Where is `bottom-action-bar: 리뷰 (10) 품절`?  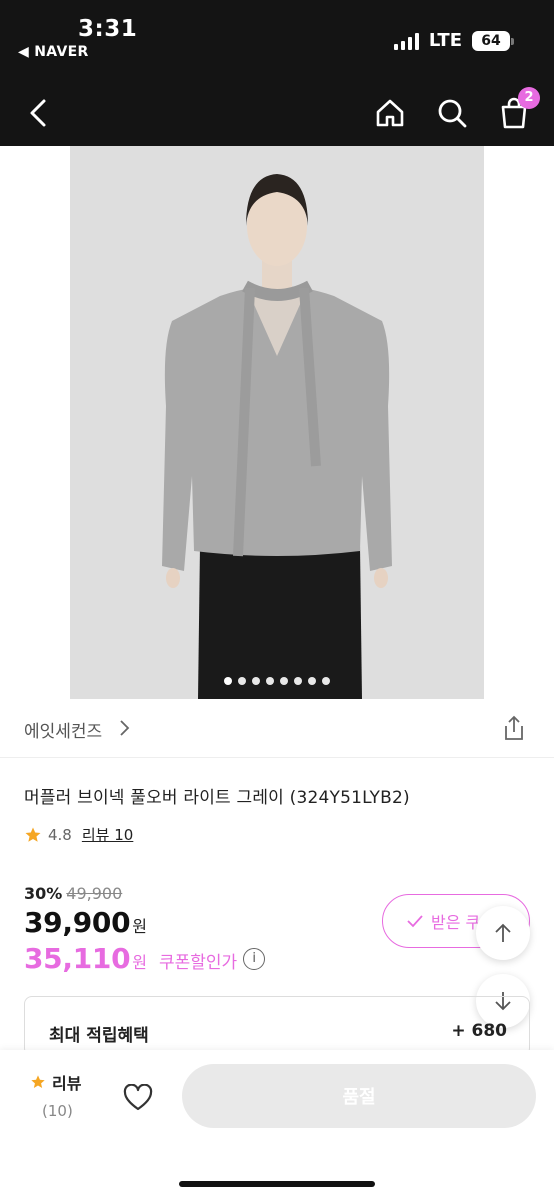 bottom-action-bar: 리뷰 (10) 품절 is located at coordinates (277, 1125).